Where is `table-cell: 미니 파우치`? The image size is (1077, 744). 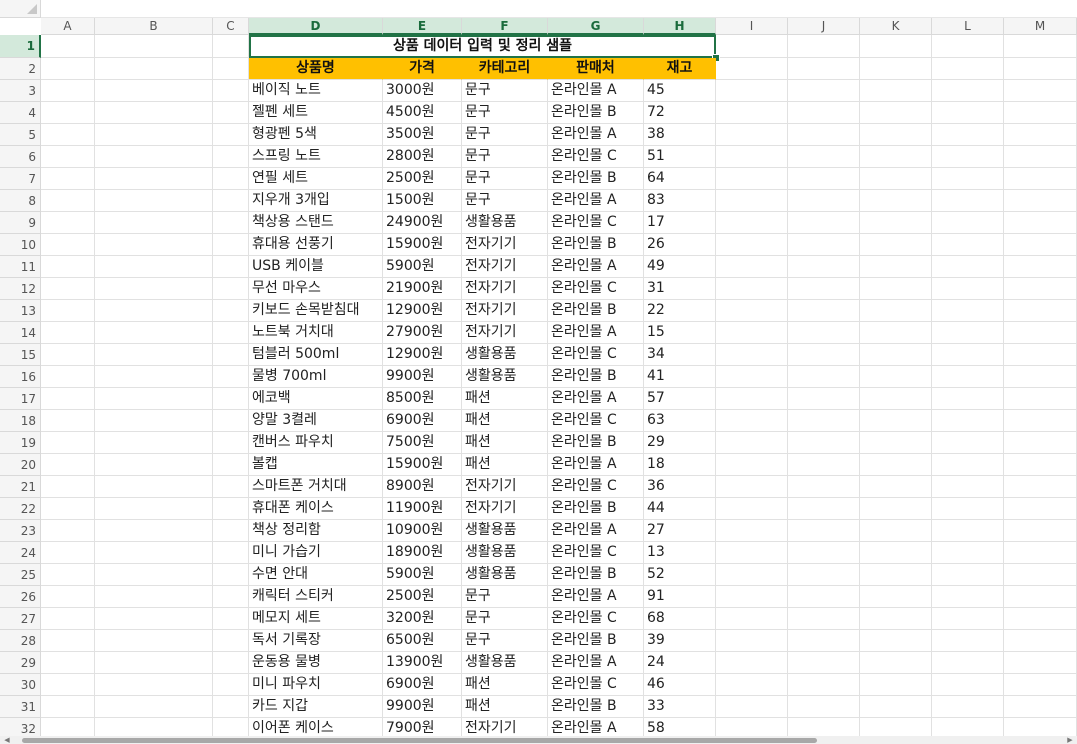 table-cell: 미니 파우치 is located at coordinates (316, 685).